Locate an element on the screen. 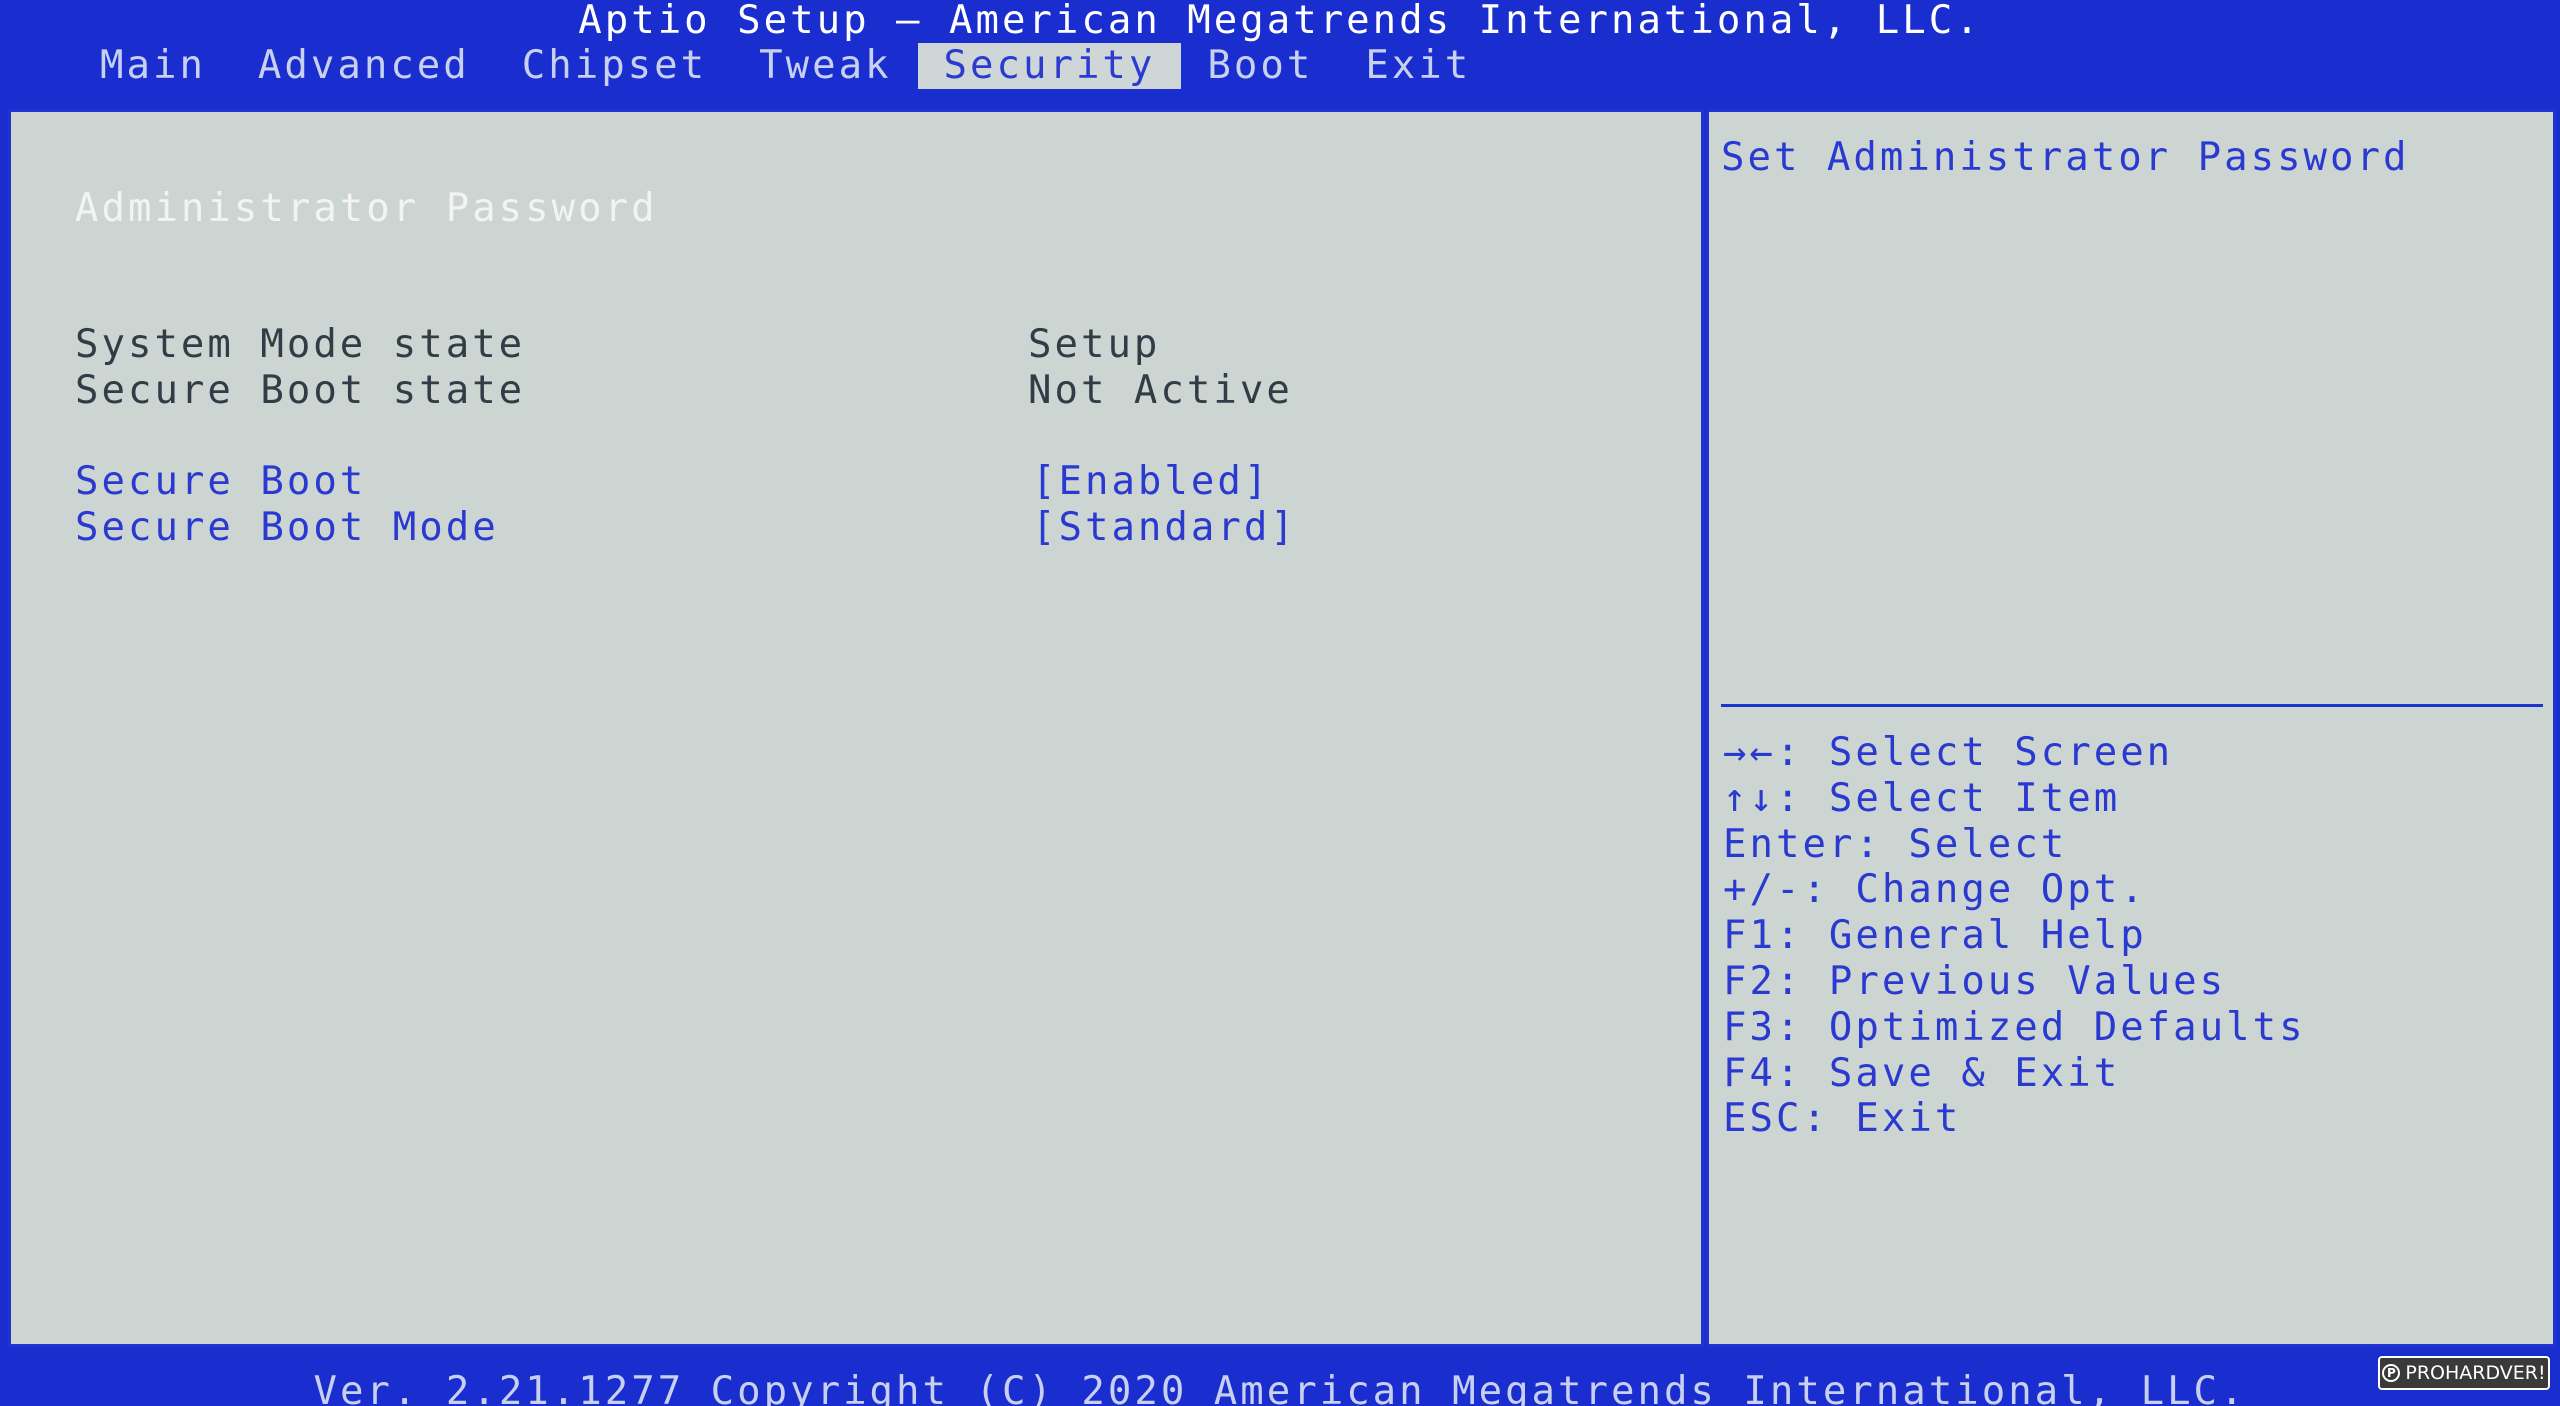  tab-exit: Exit is located at coordinates (1418, 66).